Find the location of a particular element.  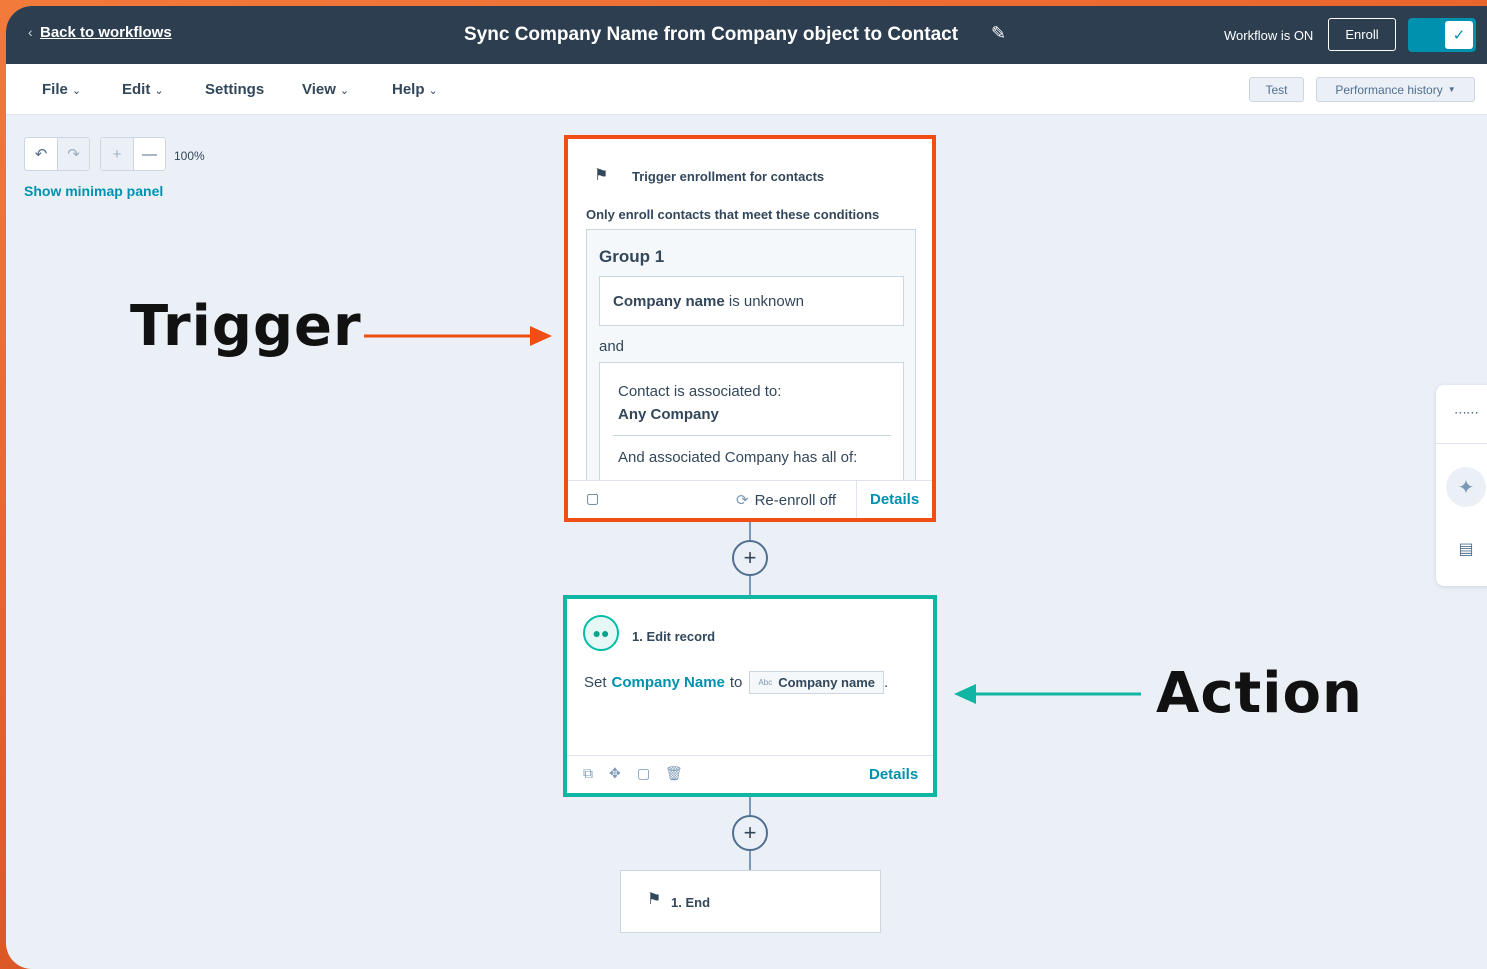

action-arrow-head is located at coordinates (965, 694).